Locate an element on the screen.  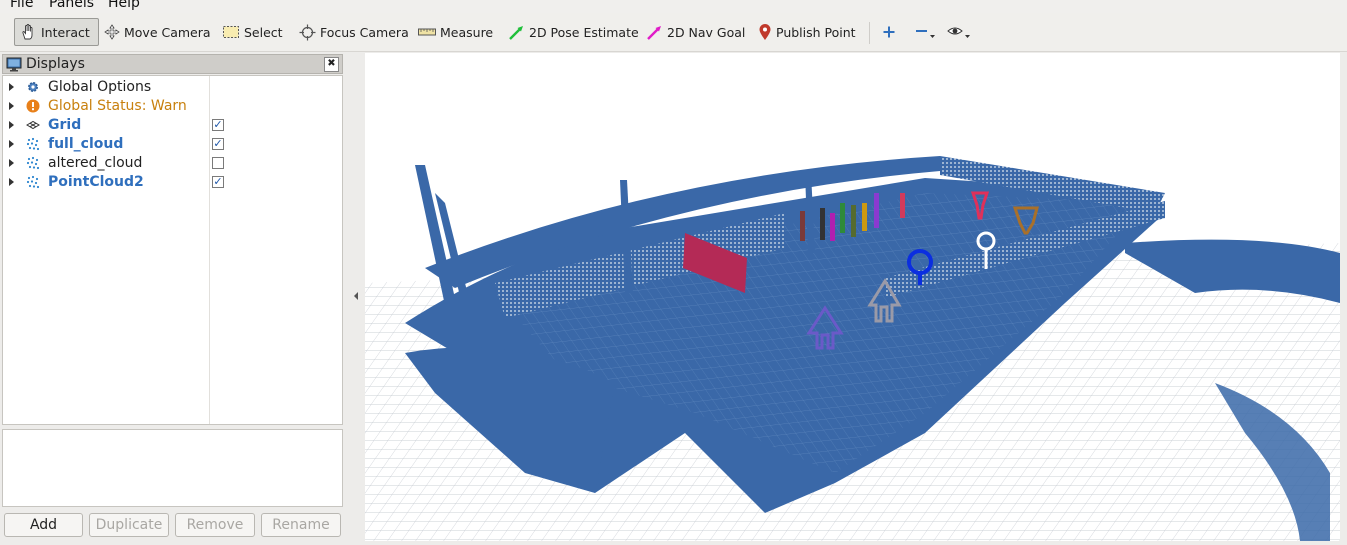
focus-icon is located at coordinates (307, 32).